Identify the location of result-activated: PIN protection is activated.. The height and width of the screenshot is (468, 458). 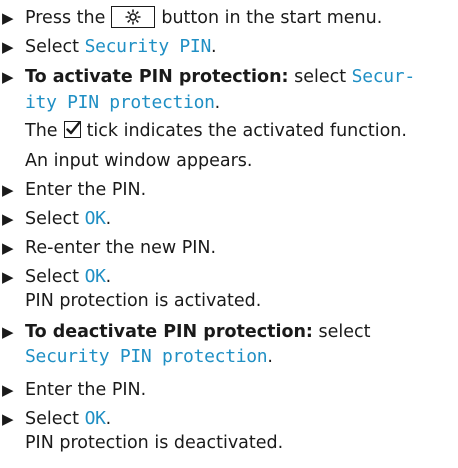
(229, 301).